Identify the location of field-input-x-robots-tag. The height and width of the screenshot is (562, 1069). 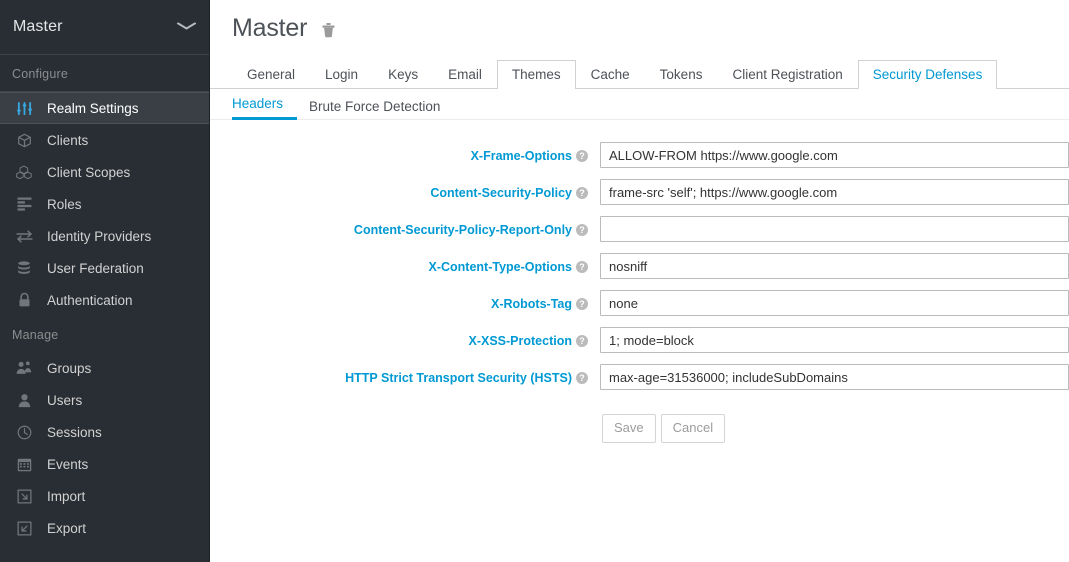
(834, 303).